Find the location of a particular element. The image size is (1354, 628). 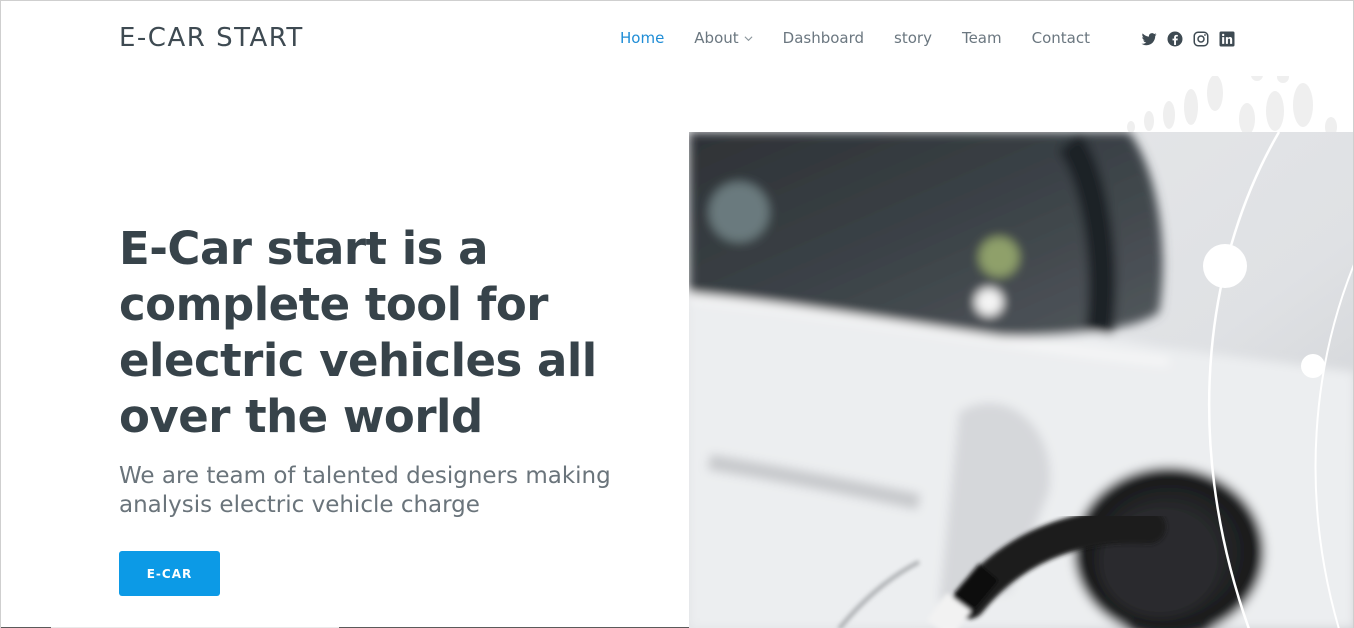

nav-home-label: Home is located at coordinates (642, 38).